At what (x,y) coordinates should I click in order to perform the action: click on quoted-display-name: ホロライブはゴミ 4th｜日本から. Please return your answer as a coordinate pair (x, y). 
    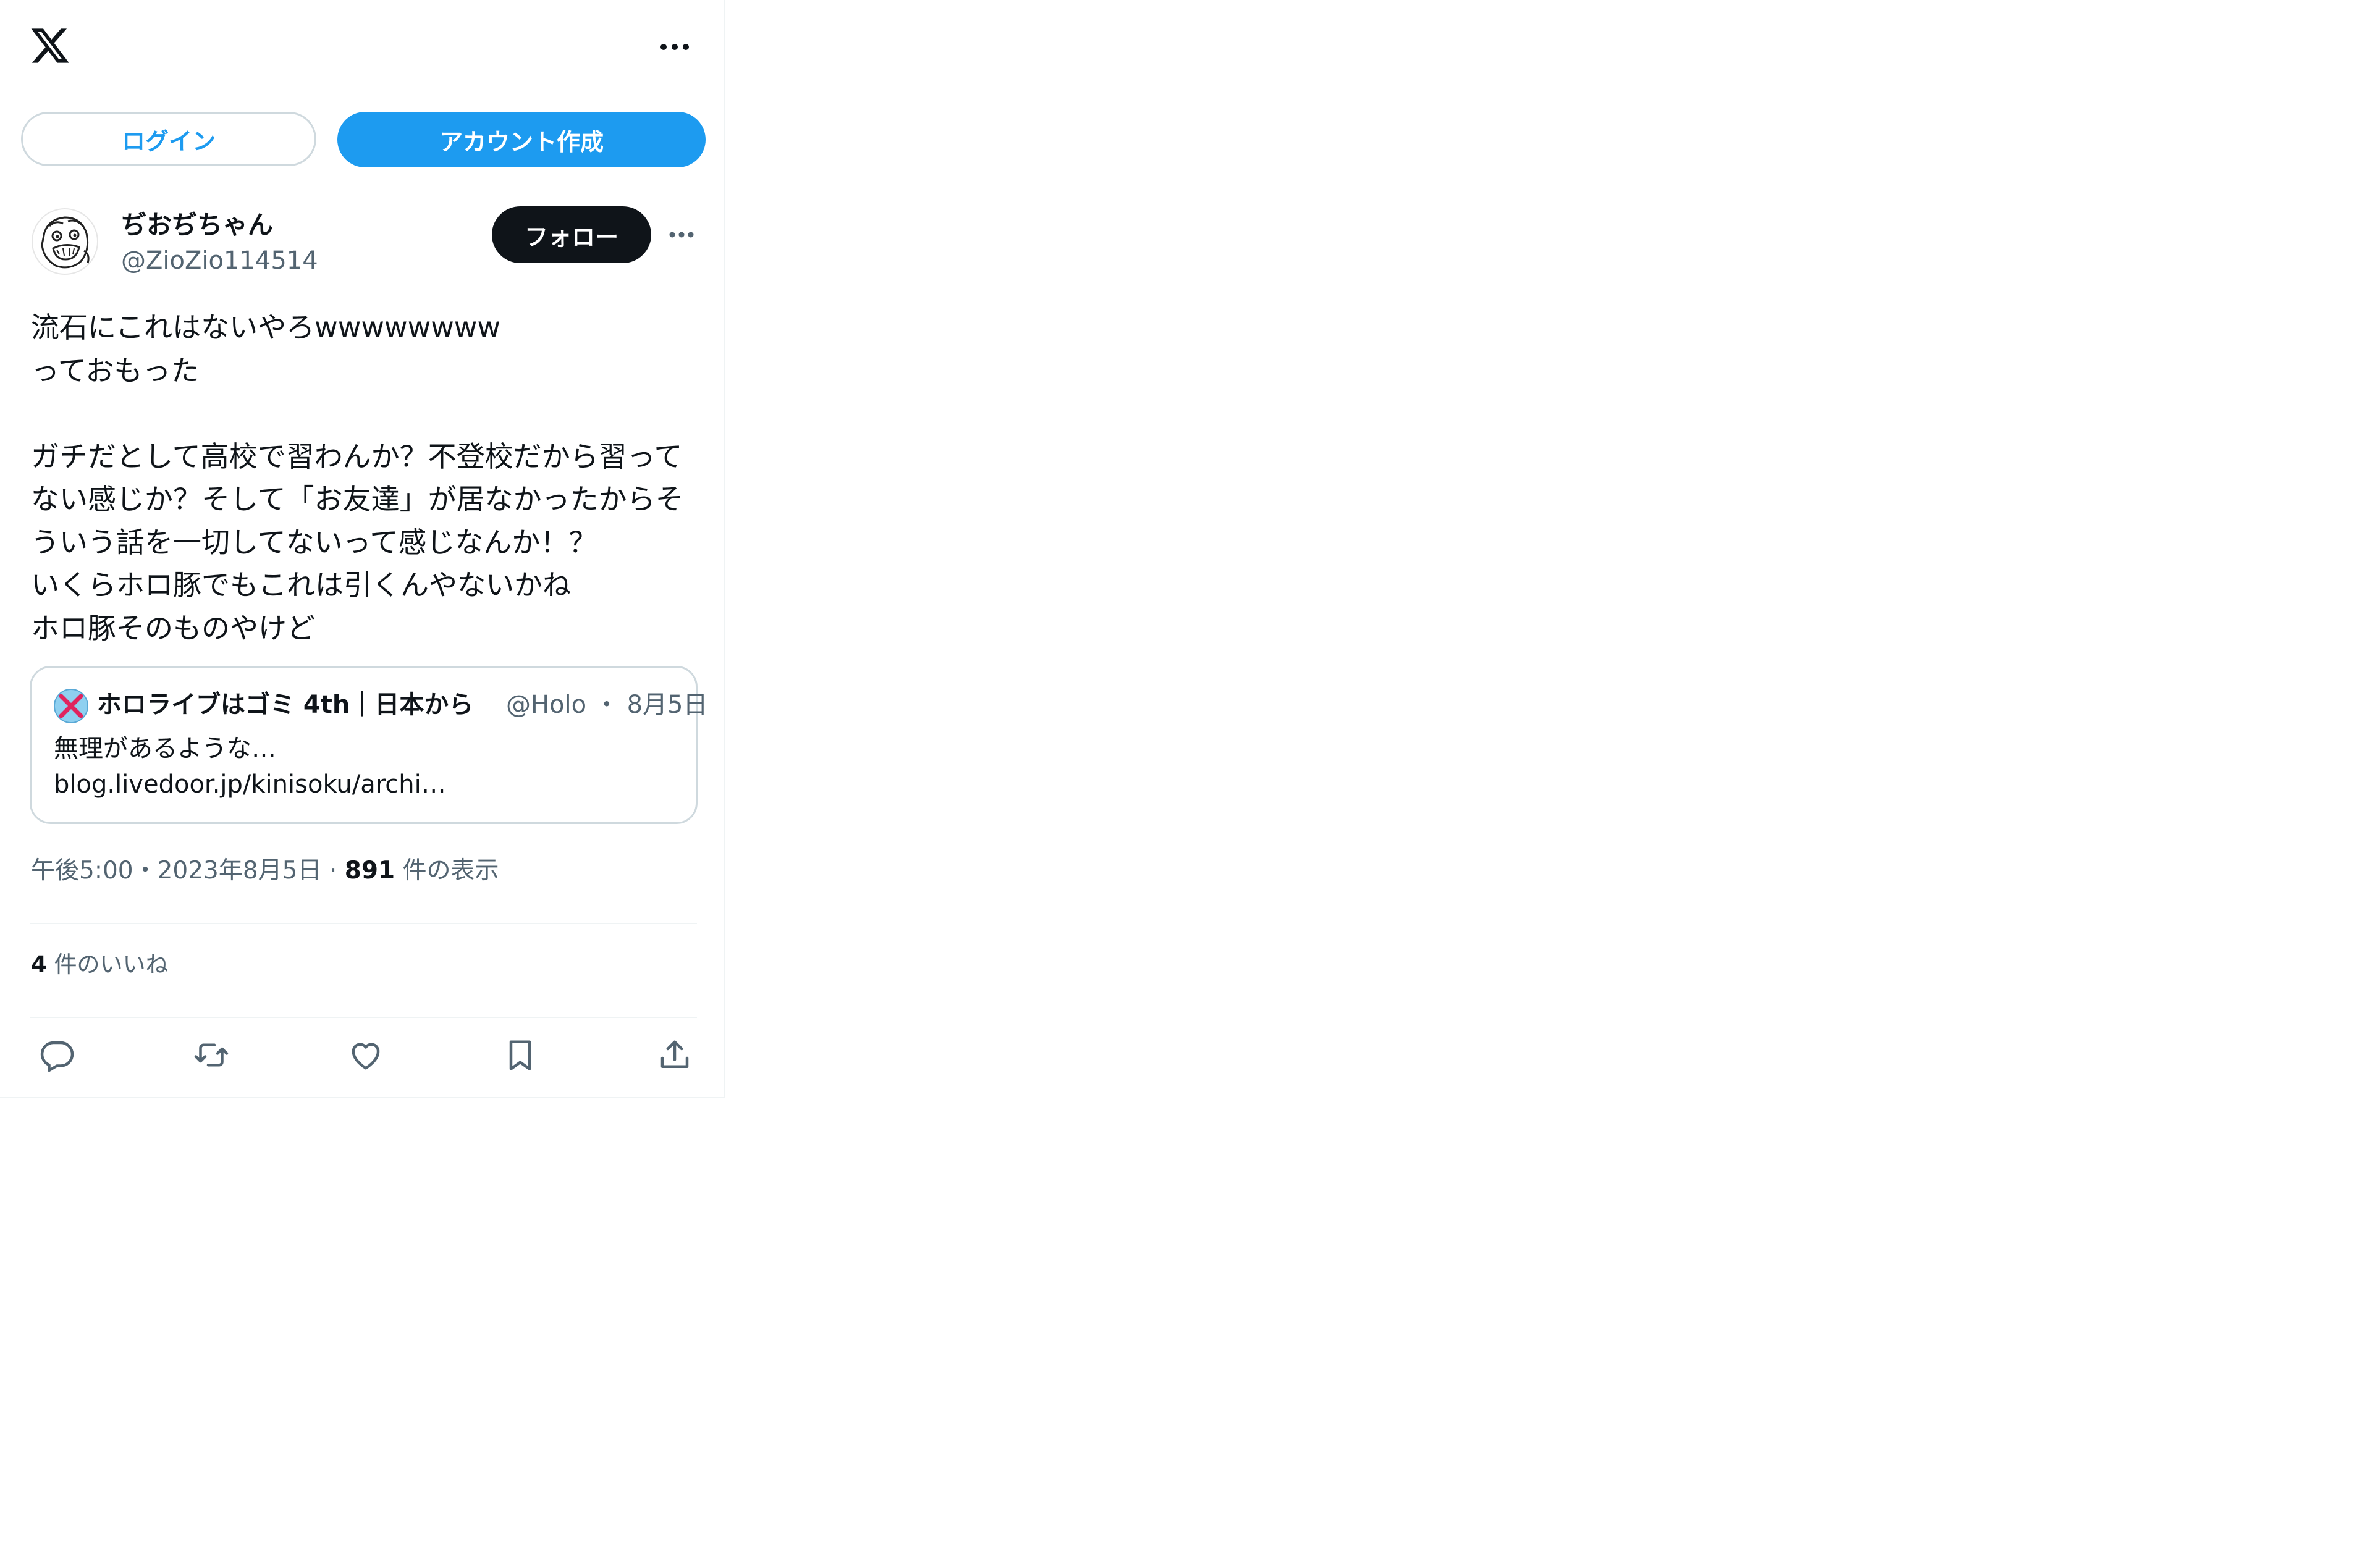
    Looking at the image, I should click on (286, 705).